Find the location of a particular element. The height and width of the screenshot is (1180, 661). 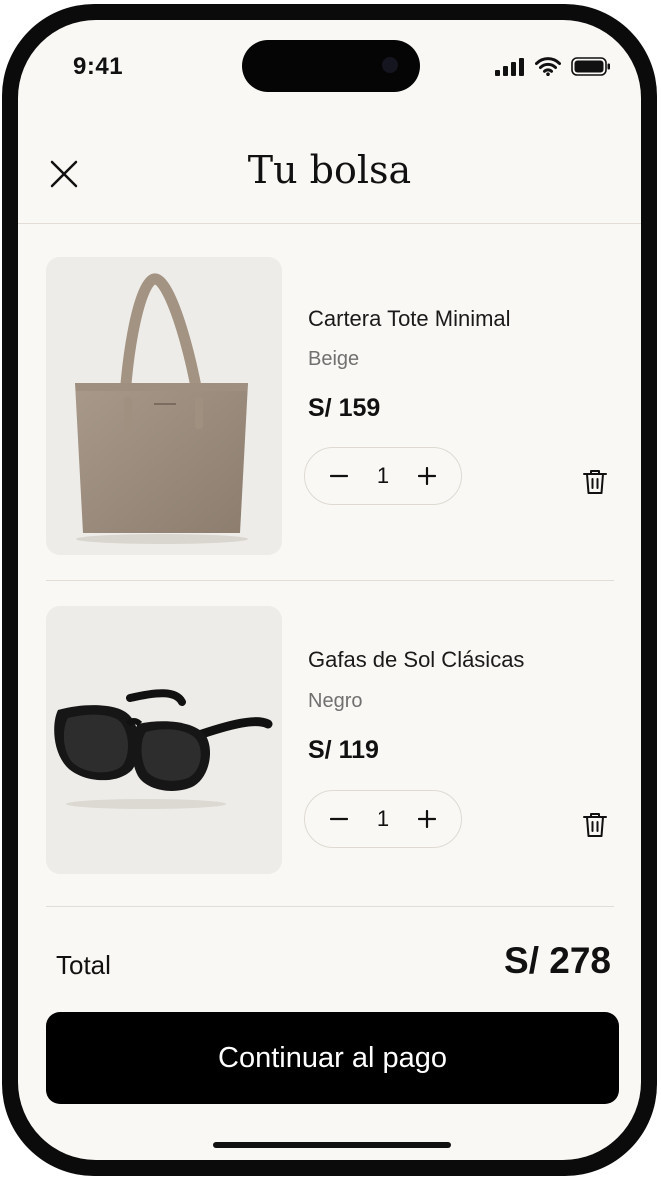

item-divider is located at coordinates (330, 580).